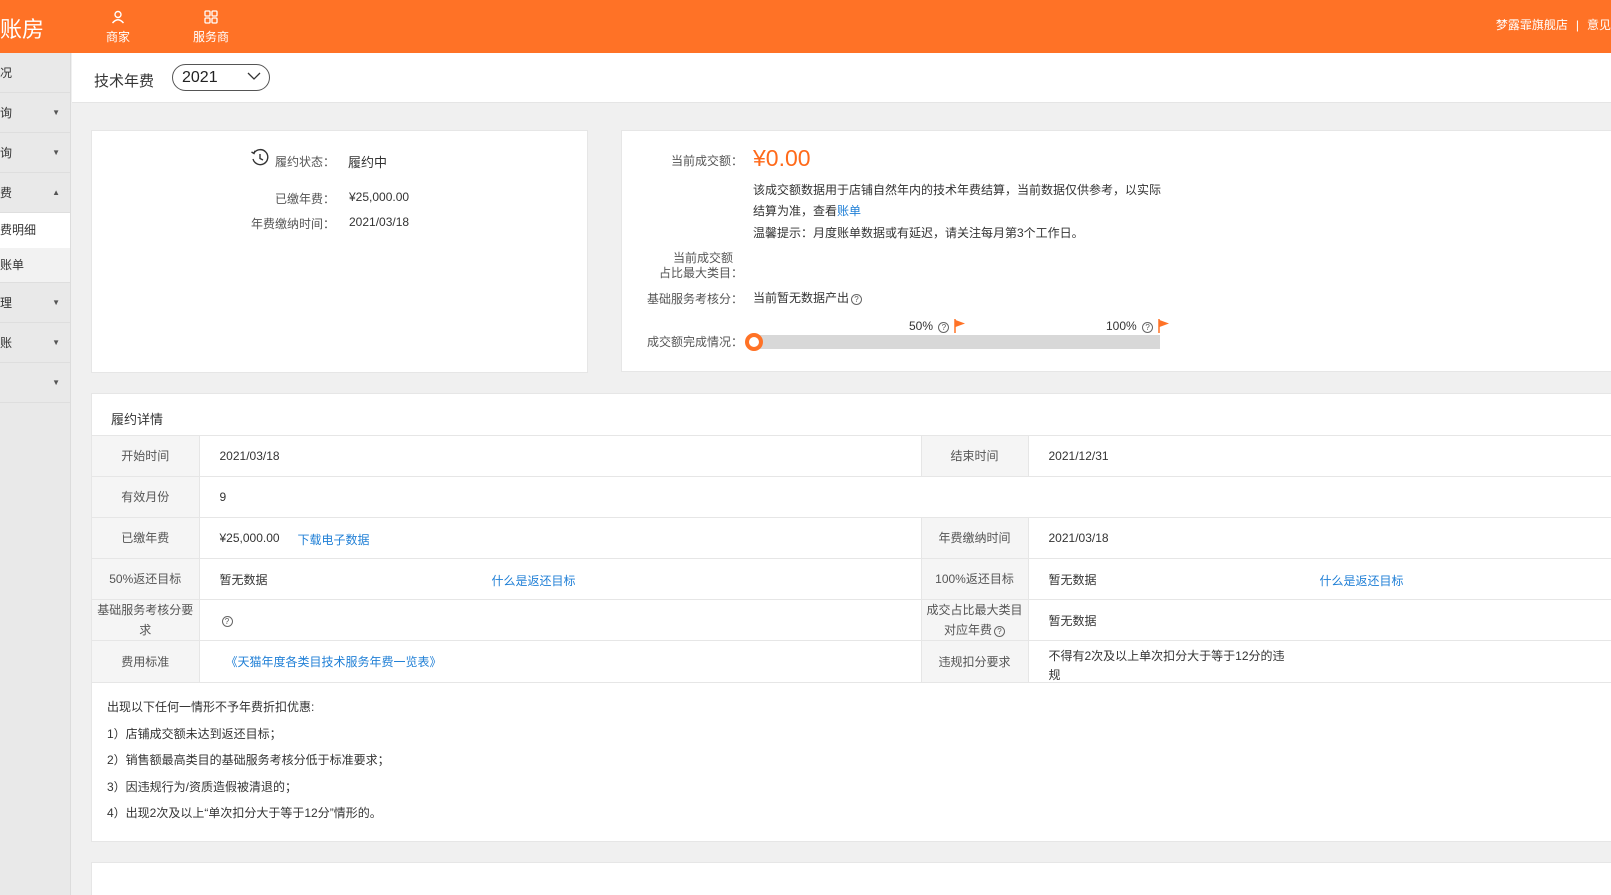 This screenshot has width=1611, height=895. What do you see at coordinates (118, 26) in the screenshot?
I see `nav-merchant: 商家` at bounding box center [118, 26].